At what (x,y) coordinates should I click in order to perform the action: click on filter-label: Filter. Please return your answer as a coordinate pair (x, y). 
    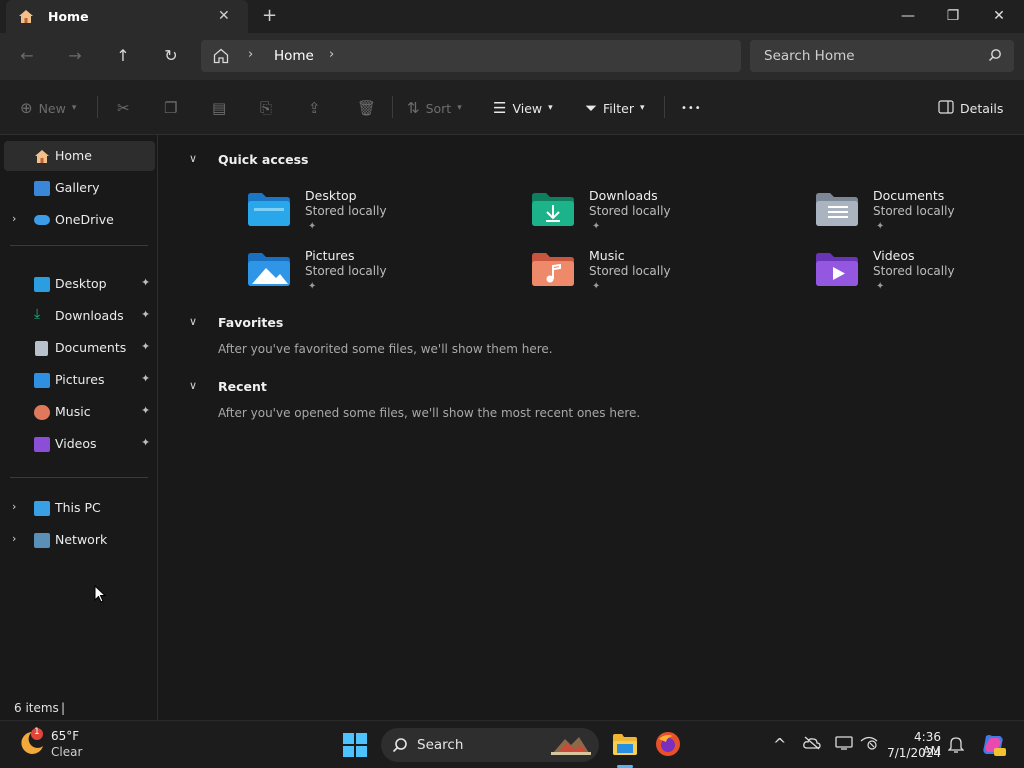
    Looking at the image, I should click on (618, 108).